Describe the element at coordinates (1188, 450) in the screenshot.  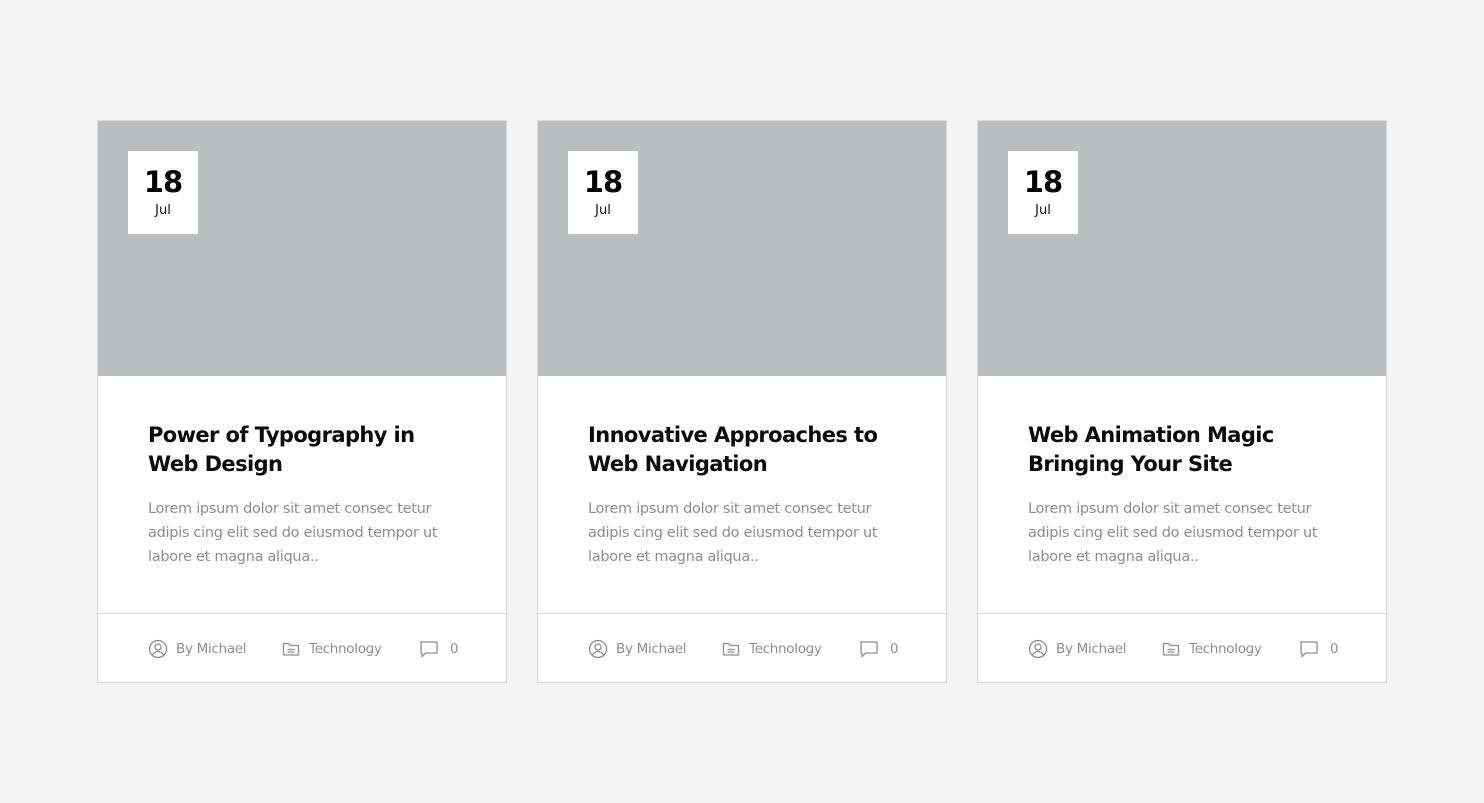
I see `post-title-link: Web Animation Magic Bringing Your Site` at that location.